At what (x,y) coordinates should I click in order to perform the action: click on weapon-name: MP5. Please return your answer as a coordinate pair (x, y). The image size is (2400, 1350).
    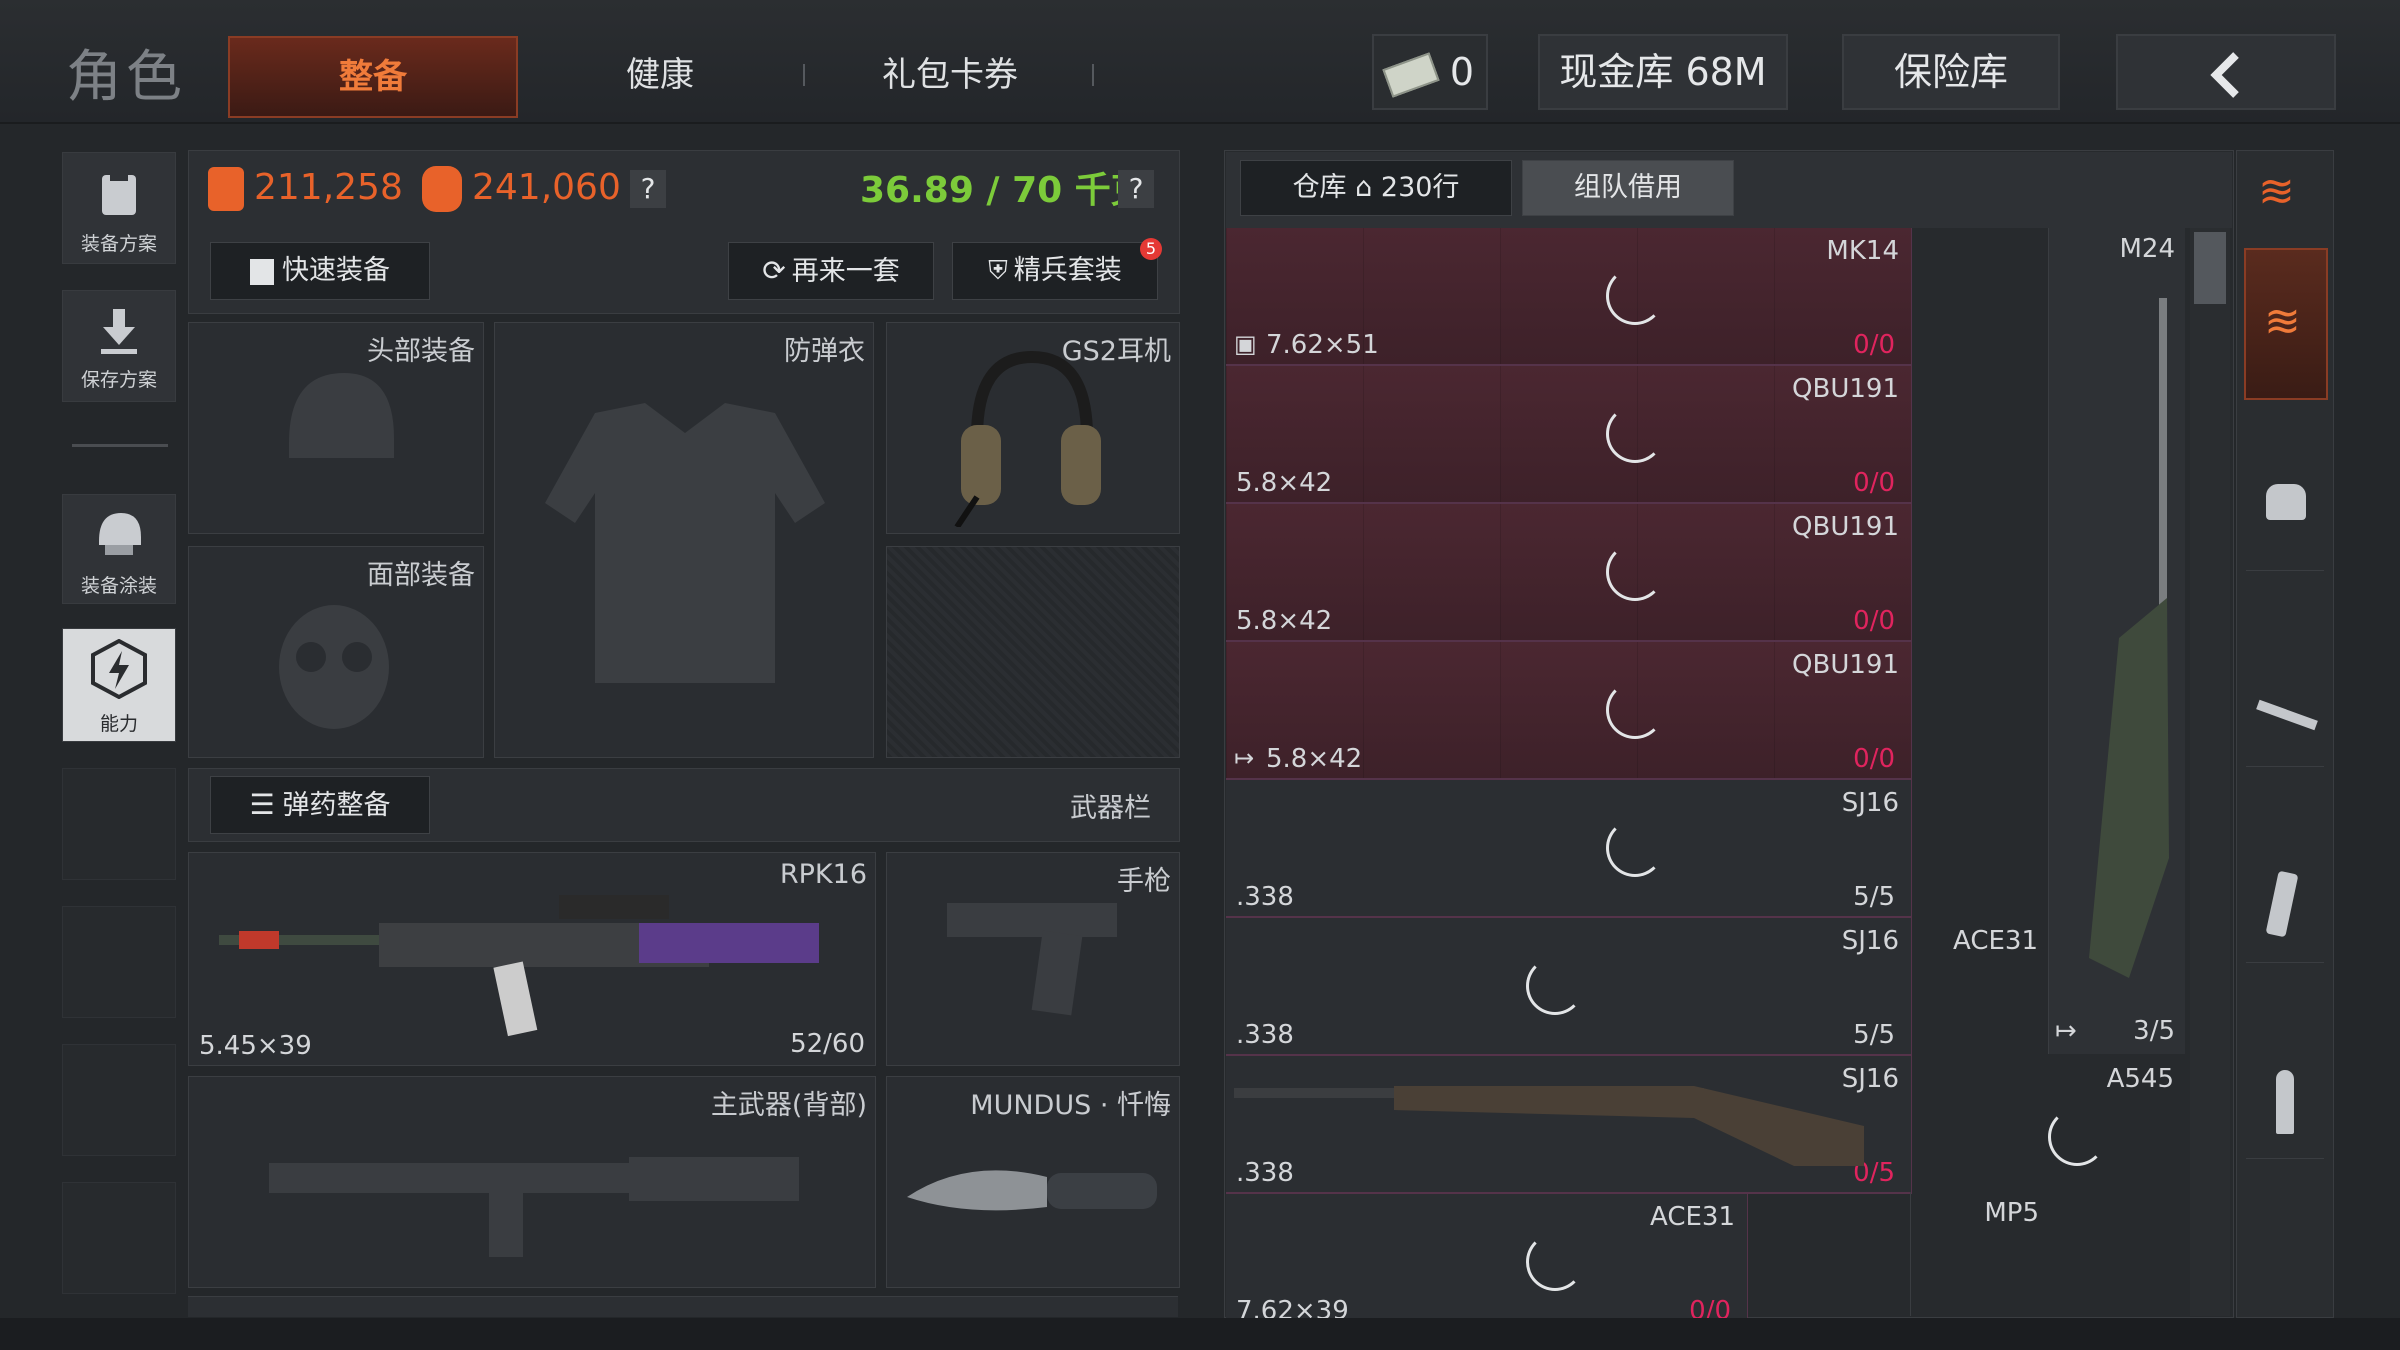
    Looking at the image, I should click on (2011, 1213).